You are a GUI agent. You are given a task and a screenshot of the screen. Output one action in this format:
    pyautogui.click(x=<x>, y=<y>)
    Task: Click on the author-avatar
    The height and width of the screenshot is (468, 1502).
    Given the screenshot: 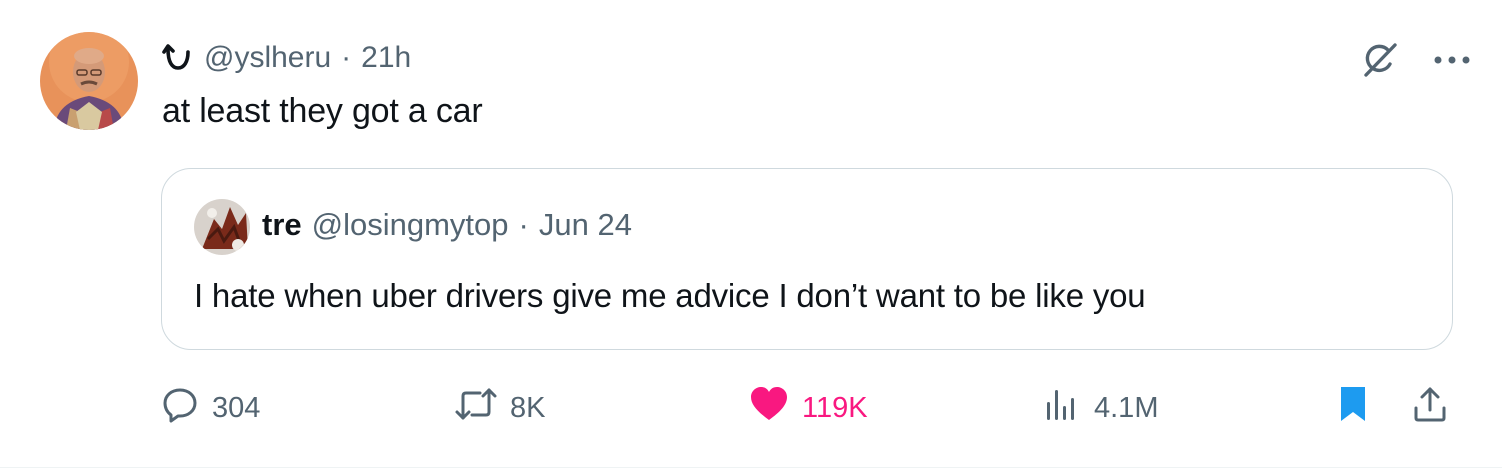 What is the action you would take?
    pyautogui.click(x=89, y=81)
    